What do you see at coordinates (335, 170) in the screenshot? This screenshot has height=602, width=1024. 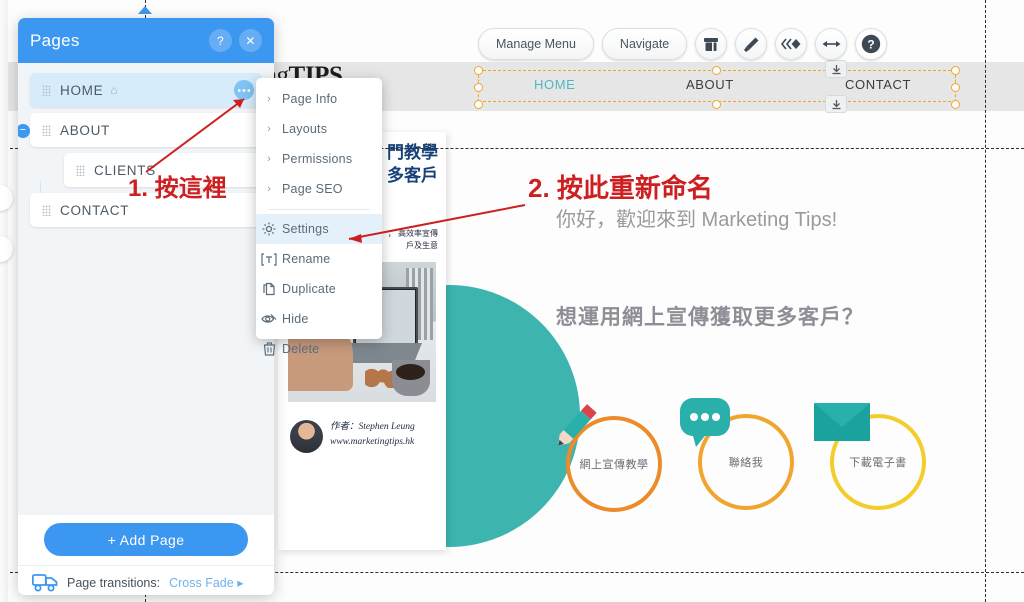 I see `annotation-arrows` at bounding box center [335, 170].